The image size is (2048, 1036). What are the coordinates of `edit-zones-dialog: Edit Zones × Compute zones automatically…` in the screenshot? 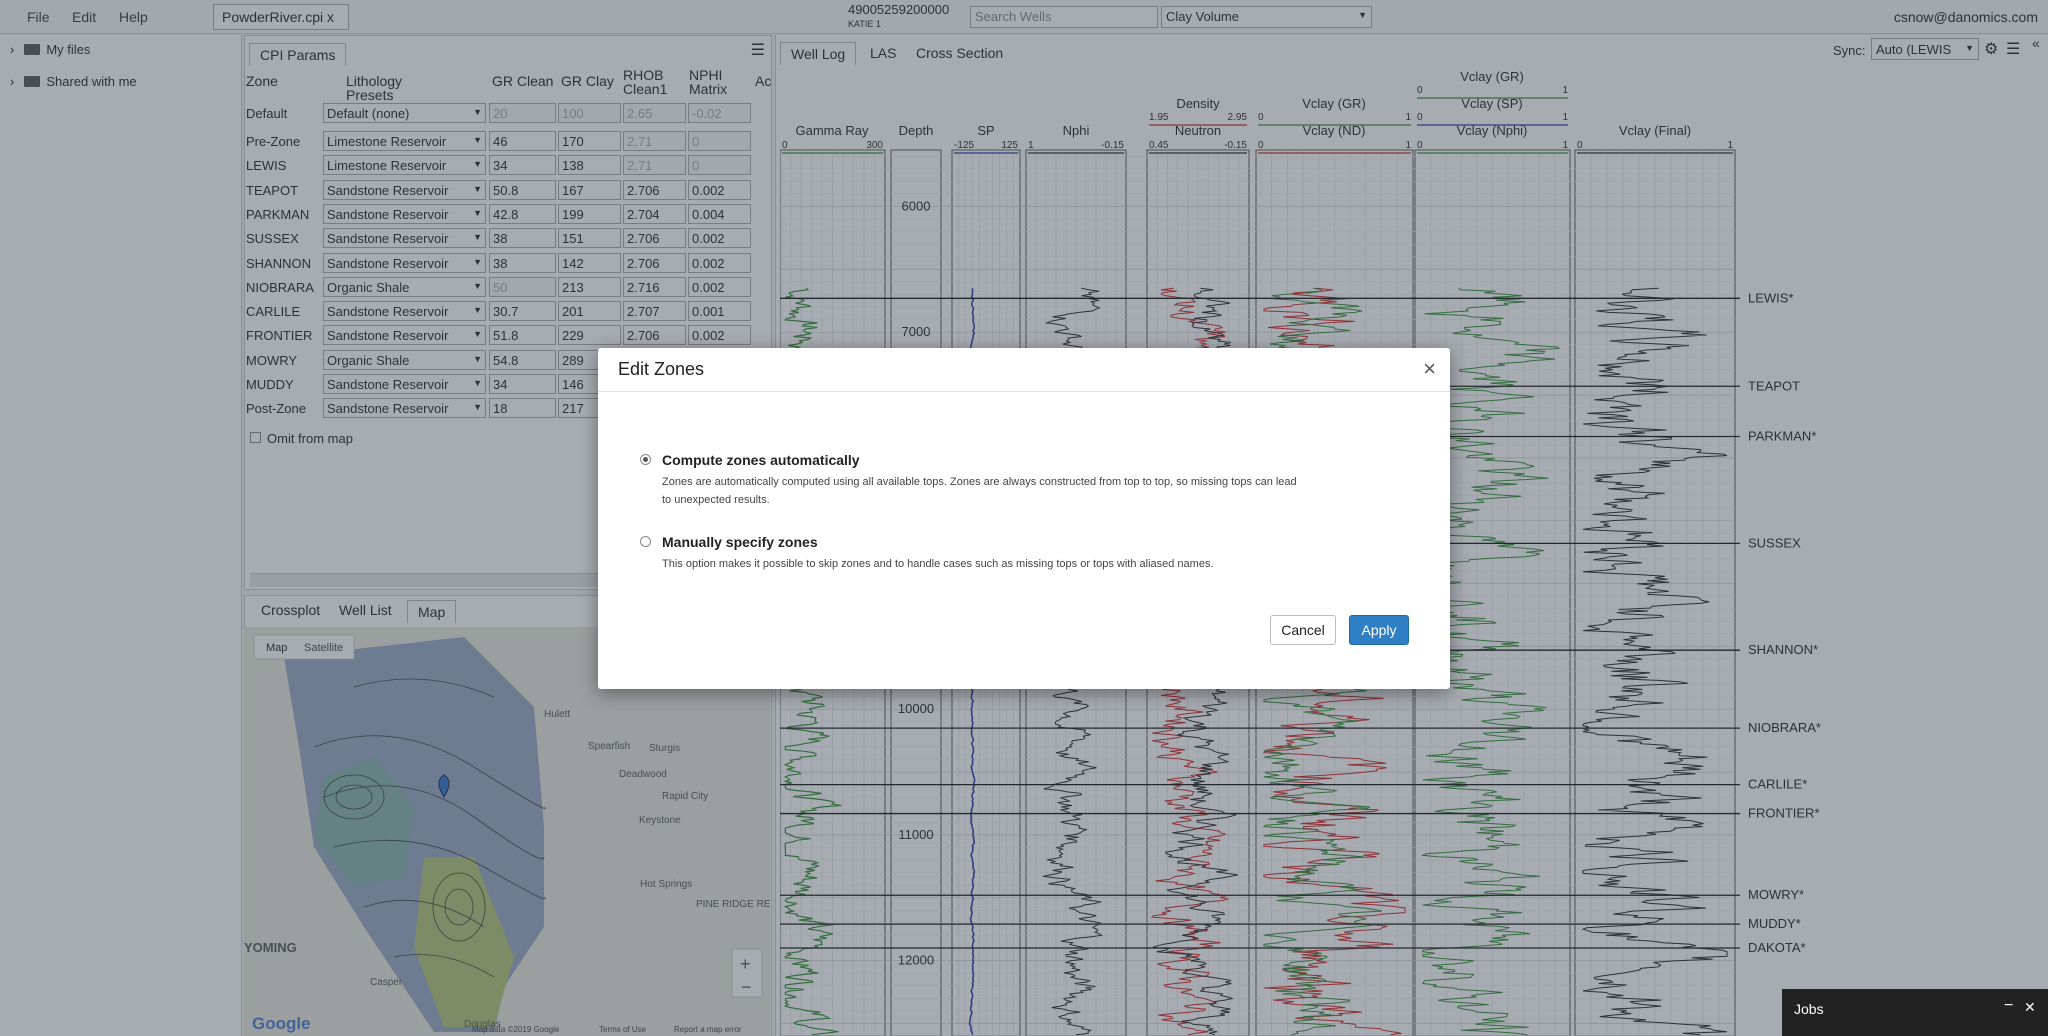 It's located at (1024, 518).